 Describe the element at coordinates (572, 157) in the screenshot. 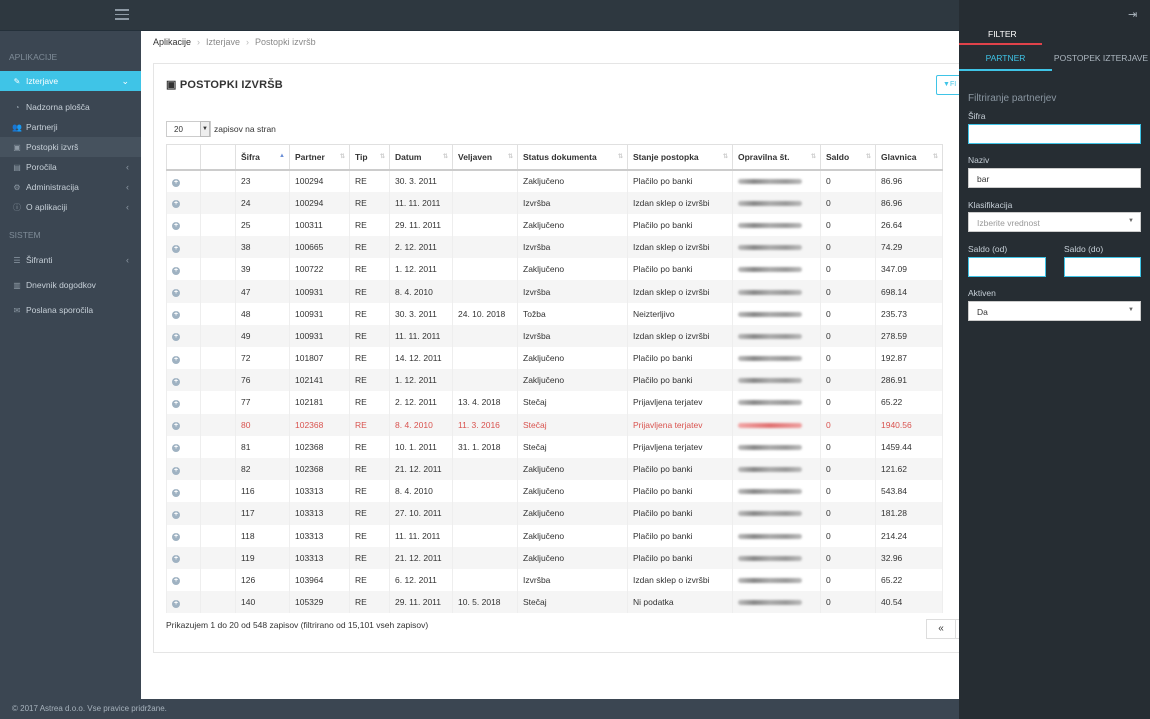

I see `column-header: Status dokumenta ⇅` at that location.